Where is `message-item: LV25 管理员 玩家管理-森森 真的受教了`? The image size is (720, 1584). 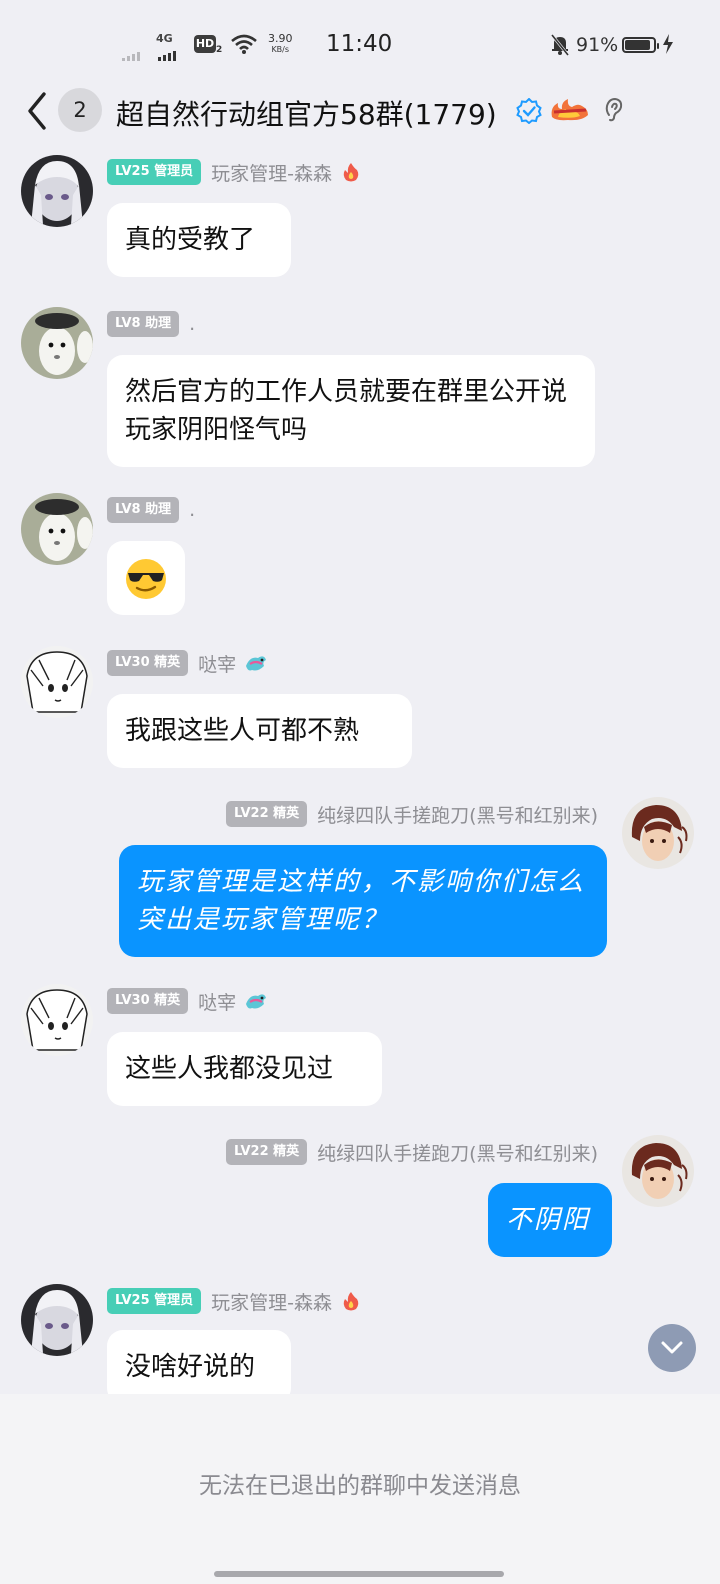
message-item: LV25 管理员 玩家管理-森森 真的受教了 is located at coordinates (360, 220).